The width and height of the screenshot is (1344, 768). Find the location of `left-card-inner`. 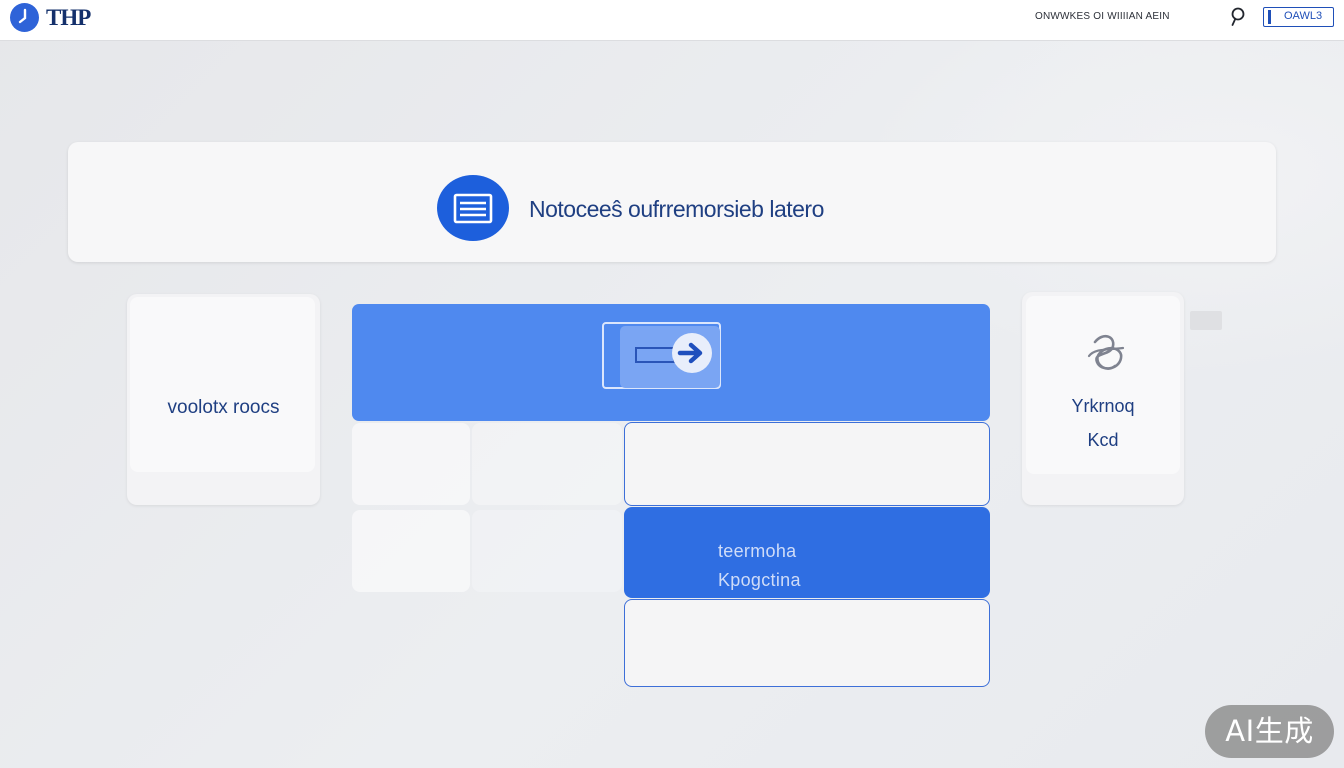

left-card-inner is located at coordinates (222, 384).